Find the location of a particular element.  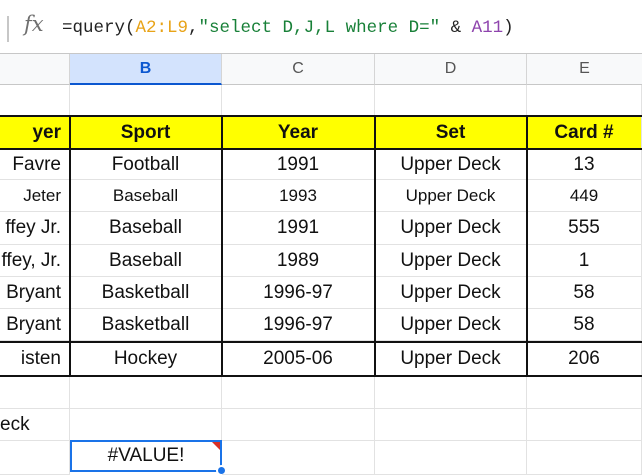

column-header-d: D is located at coordinates (451, 69).